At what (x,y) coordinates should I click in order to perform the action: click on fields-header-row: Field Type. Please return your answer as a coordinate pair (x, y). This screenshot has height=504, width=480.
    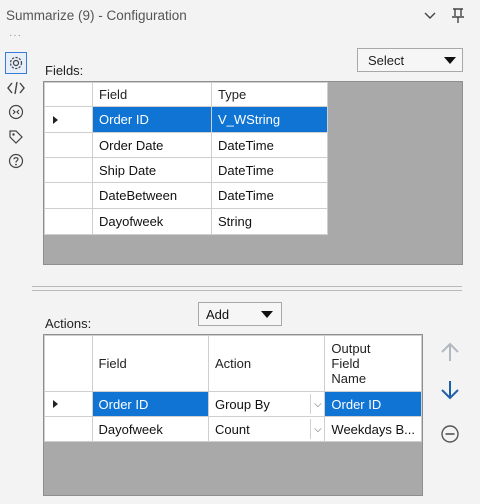
    Looking at the image, I should click on (186, 94).